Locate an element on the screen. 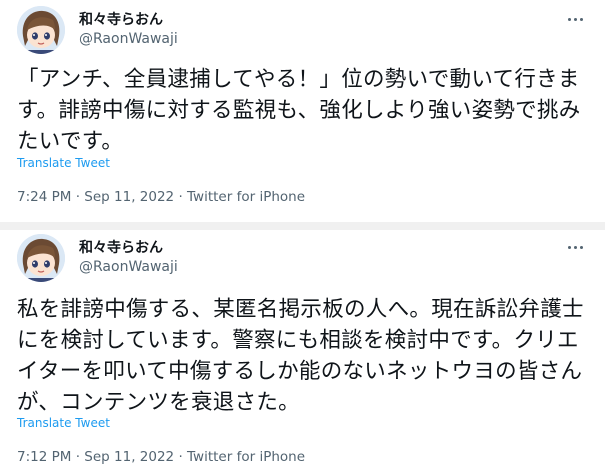 This screenshot has width=605, height=476. tweet-separator-band is located at coordinates (302, 226).